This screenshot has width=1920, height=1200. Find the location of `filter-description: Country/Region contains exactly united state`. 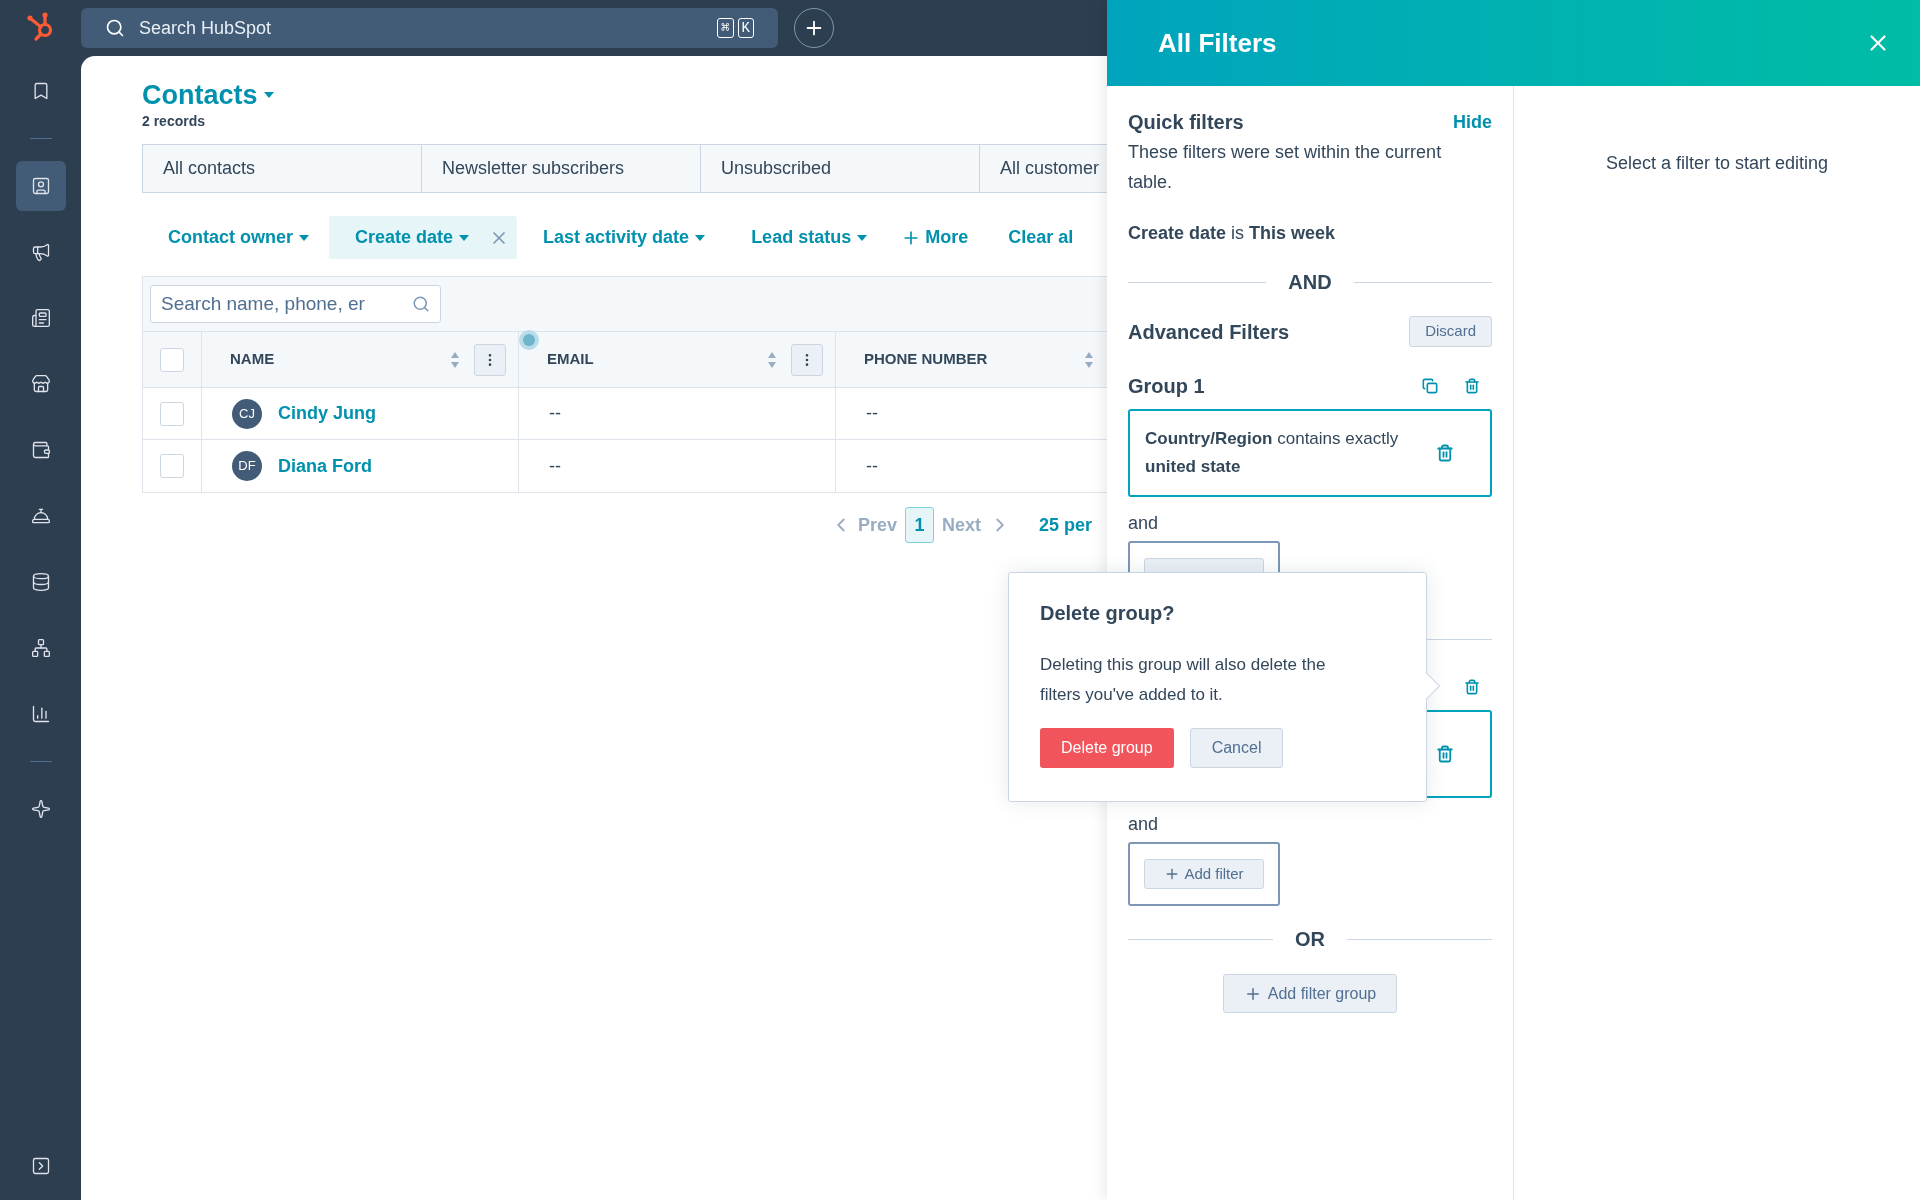

filter-description: Country/Region contains exactly united state is located at coordinates (1272, 453).